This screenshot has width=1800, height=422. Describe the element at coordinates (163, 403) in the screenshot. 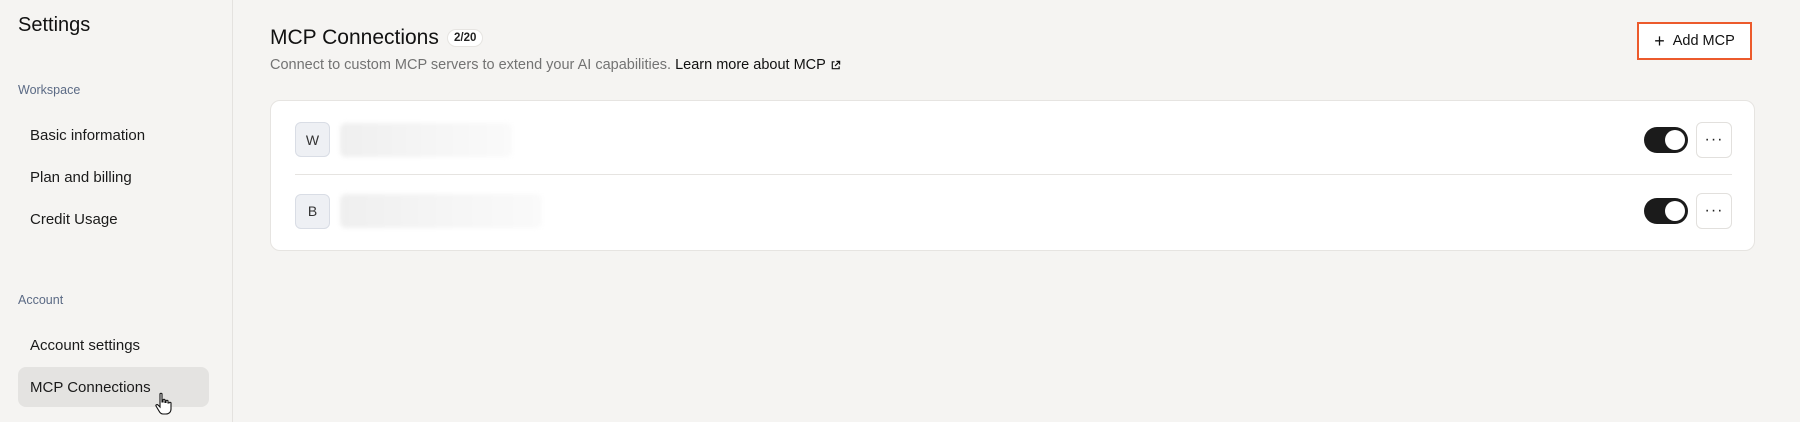

I see `hand-pointer-cursor-icon` at that location.